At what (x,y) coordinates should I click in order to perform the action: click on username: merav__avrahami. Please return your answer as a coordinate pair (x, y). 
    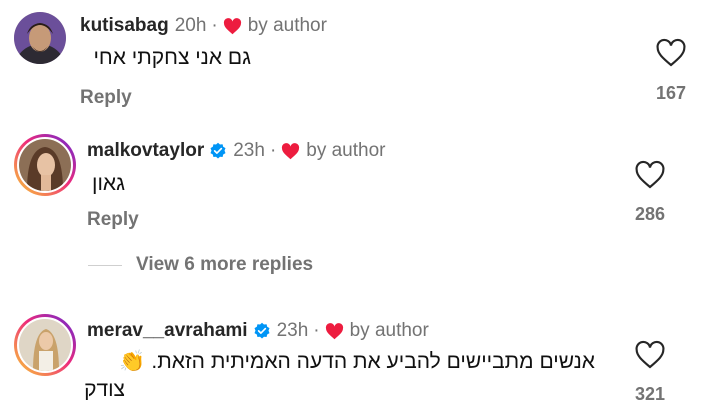
    Looking at the image, I should click on (167, 331).